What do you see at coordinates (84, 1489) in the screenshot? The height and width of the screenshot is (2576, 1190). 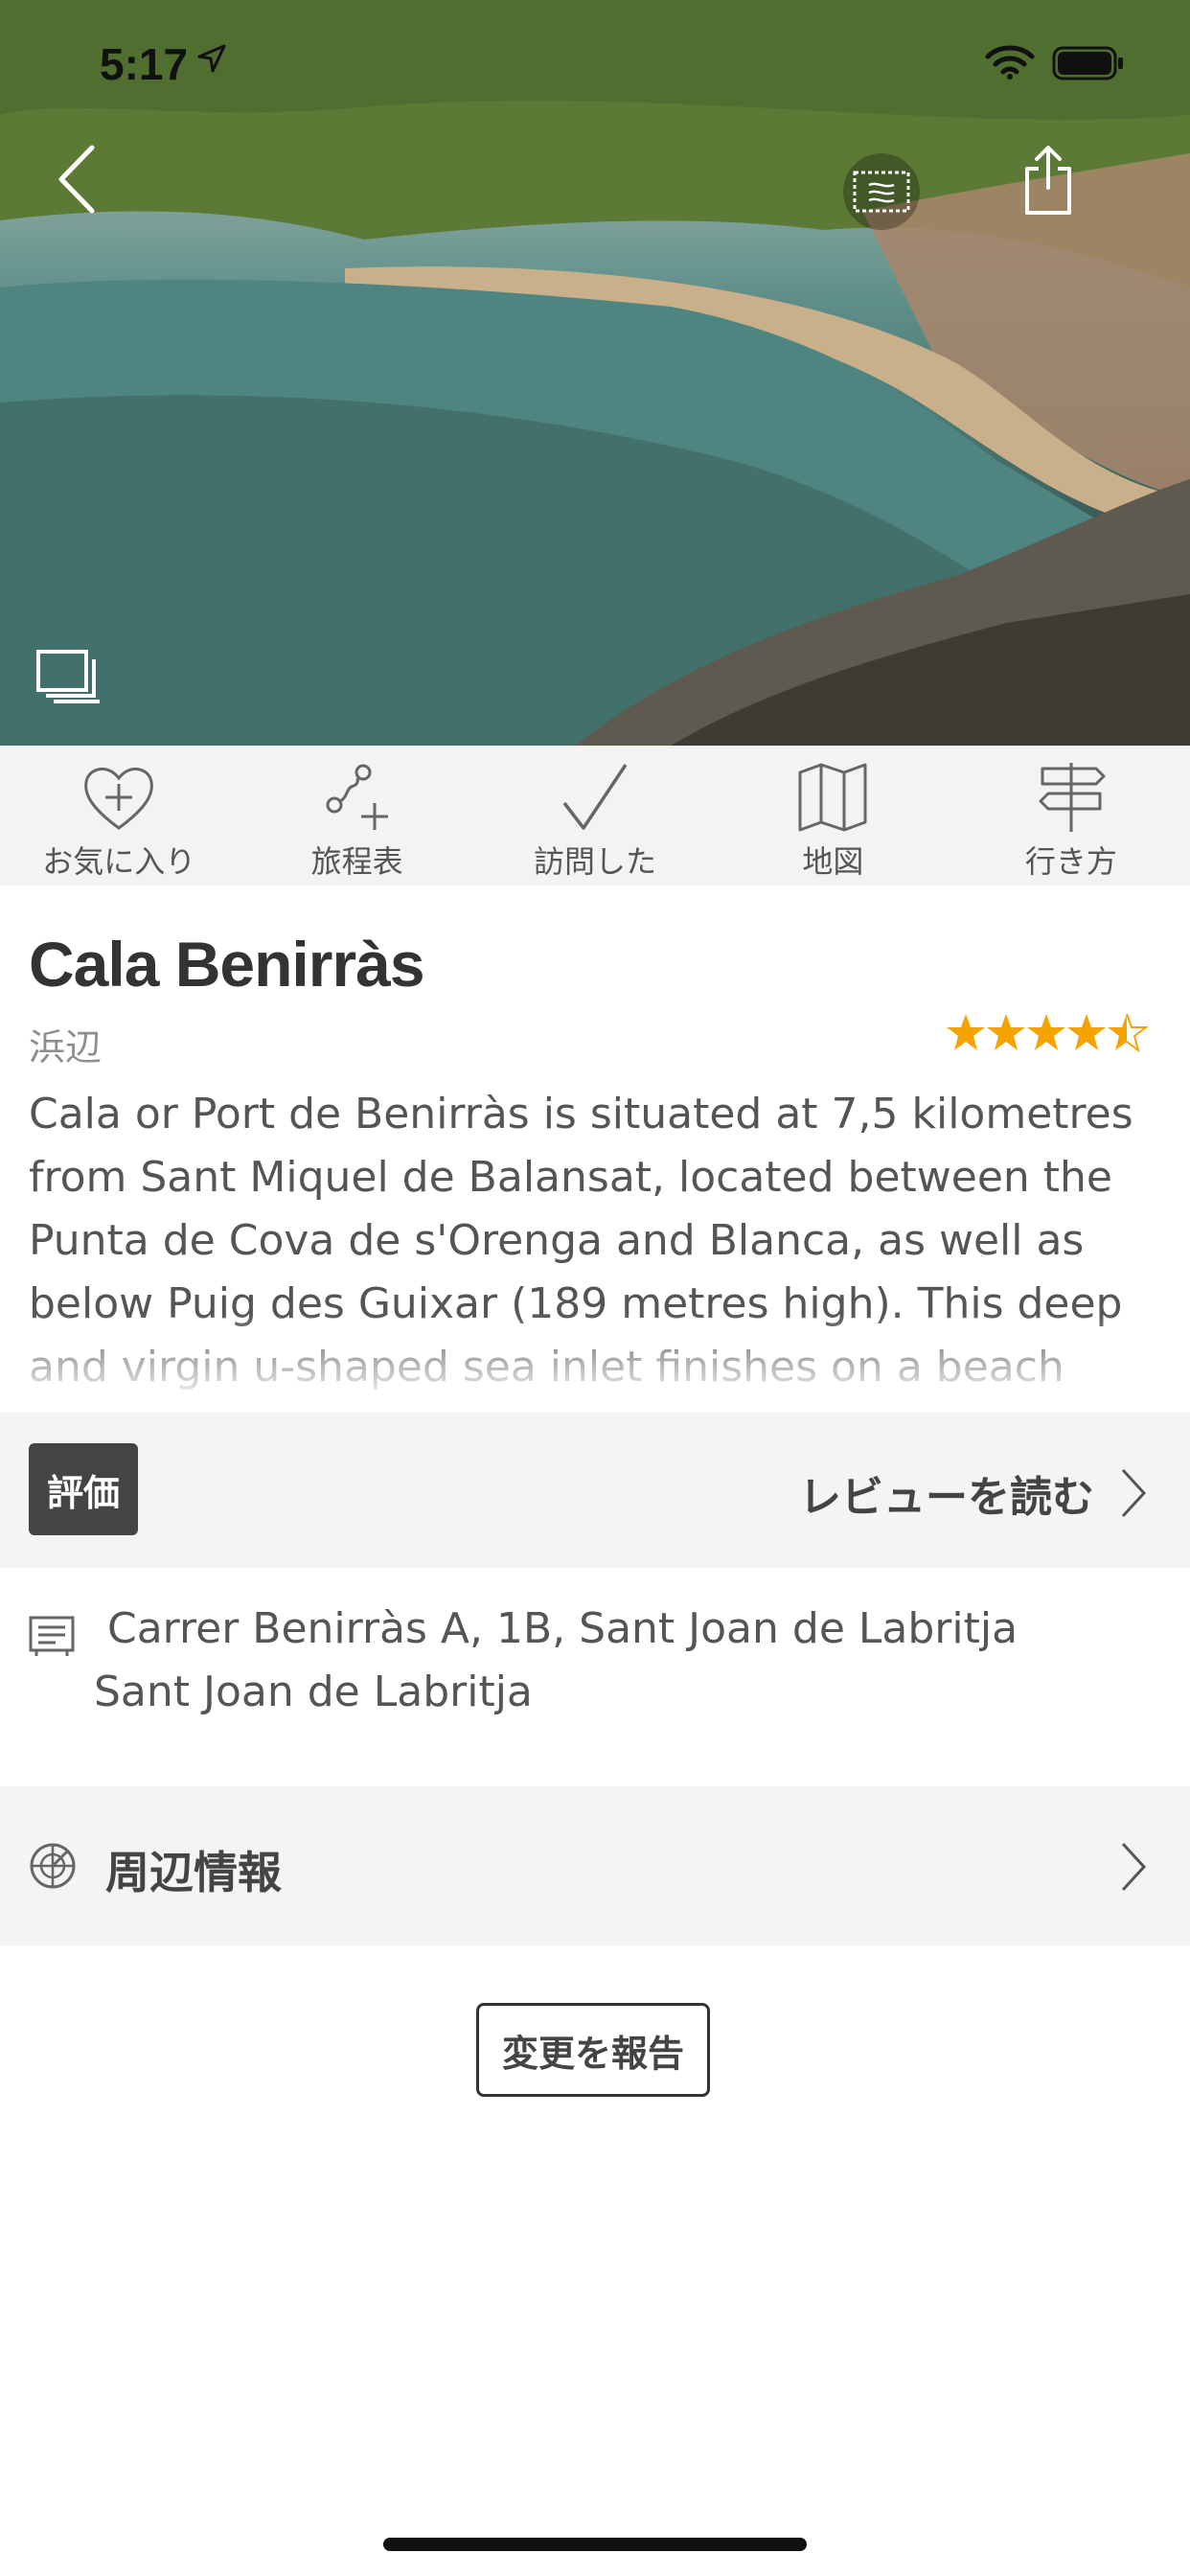 I see `rating-badge: 評価` at bounding box center [84, 1489].